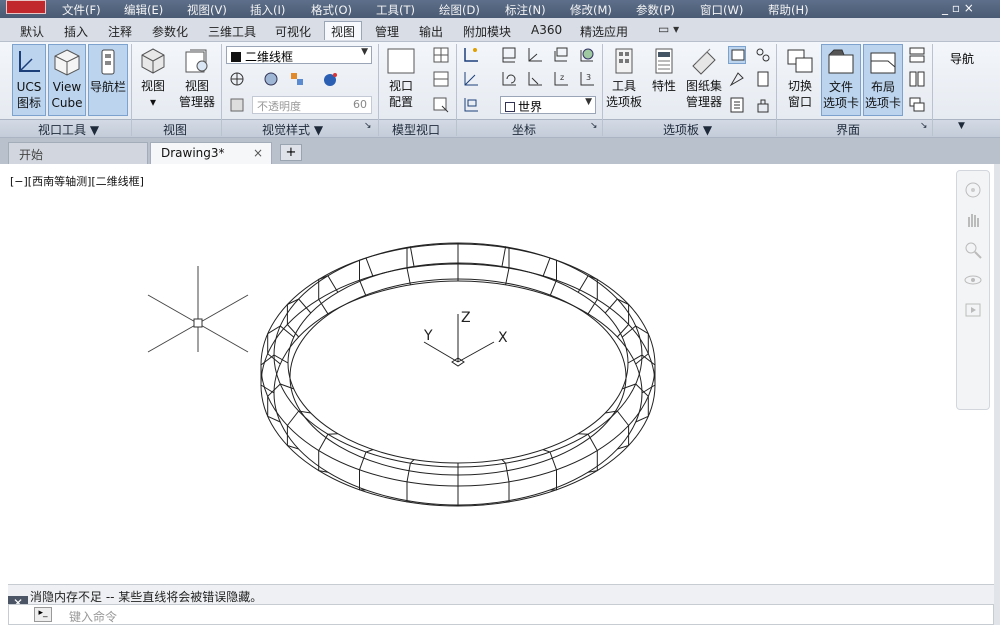  What do you see at coordinates (961, 126) in the screenshot?
I see `chevron-down-icon: ▼` at bounding box center [961, 126].